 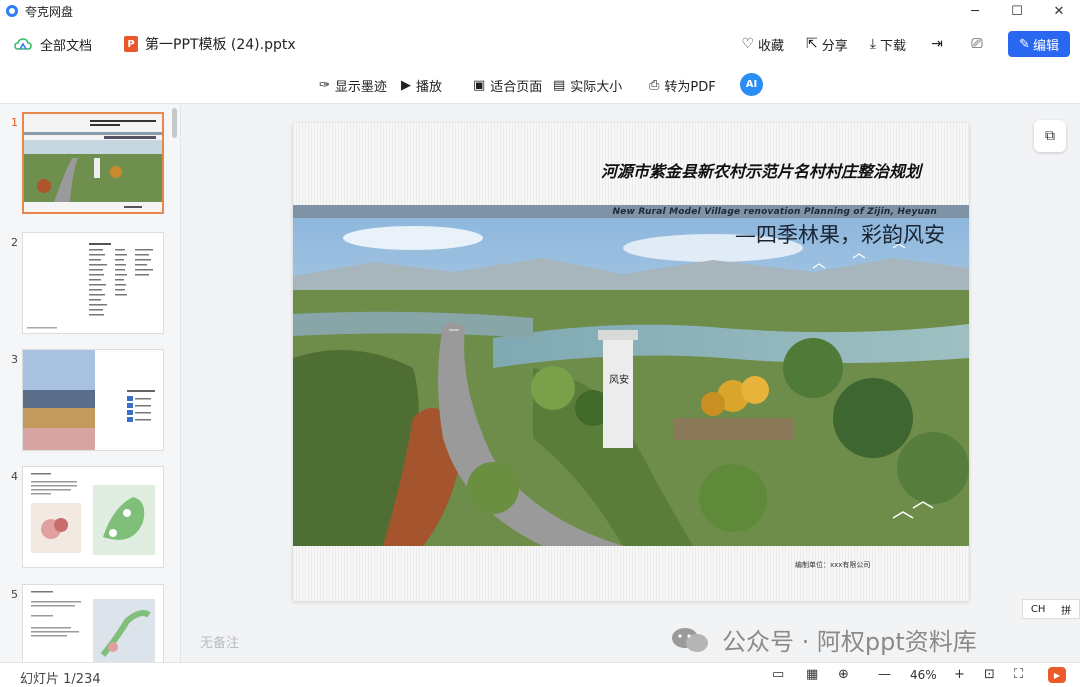 What do you see at coordinates (748, 44) in the screenshot?
I see `heart-icon: ♡` at bounding box center [748, 44].